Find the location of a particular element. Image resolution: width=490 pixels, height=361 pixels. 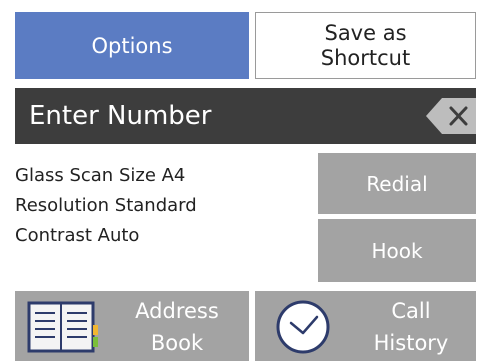

enter-number-field: Enter Number is located at coordinates (245, 116).